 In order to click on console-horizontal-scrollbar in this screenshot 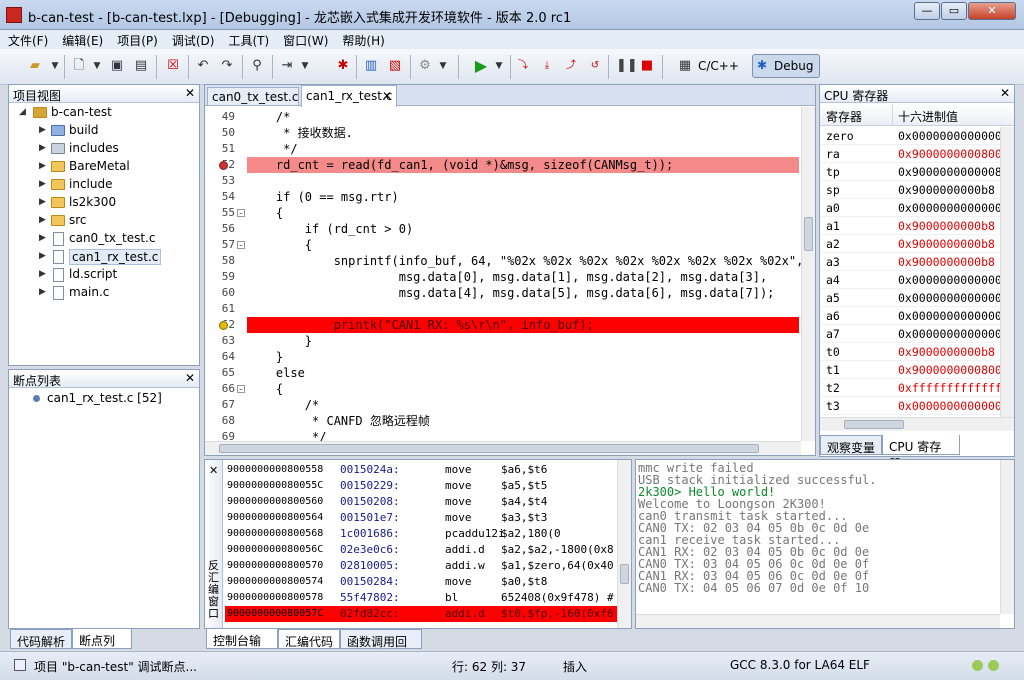, I will do `click(818, 621)`.